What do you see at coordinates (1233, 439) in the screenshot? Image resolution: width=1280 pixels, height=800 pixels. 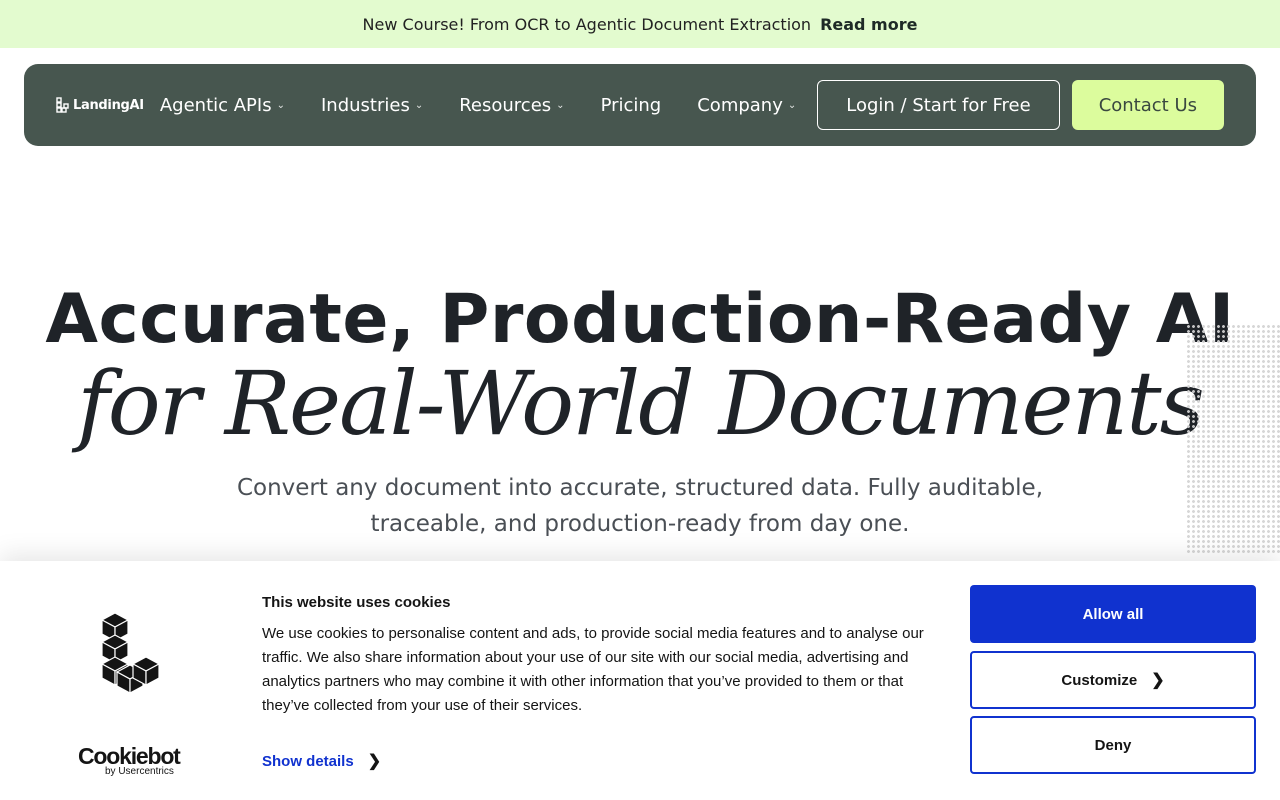 I see `decorative-dot-pattern` at bounding box center [1233, 439].